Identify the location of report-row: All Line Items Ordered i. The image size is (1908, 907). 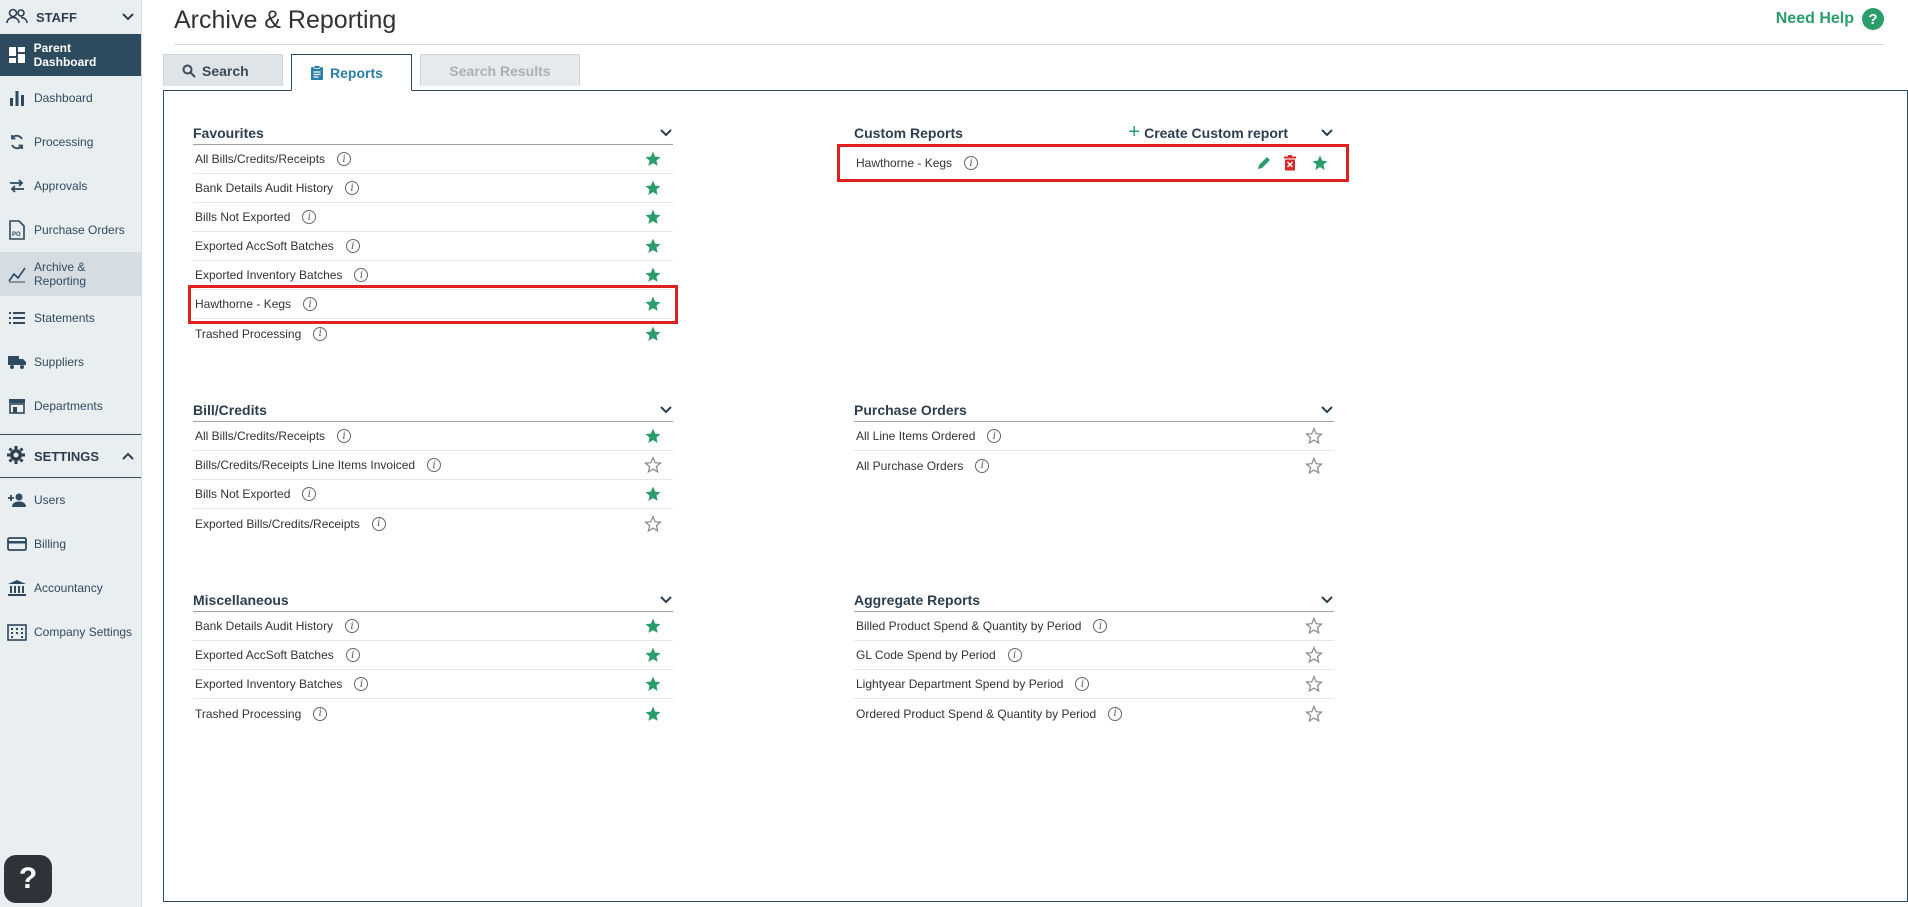
(1094, 436).